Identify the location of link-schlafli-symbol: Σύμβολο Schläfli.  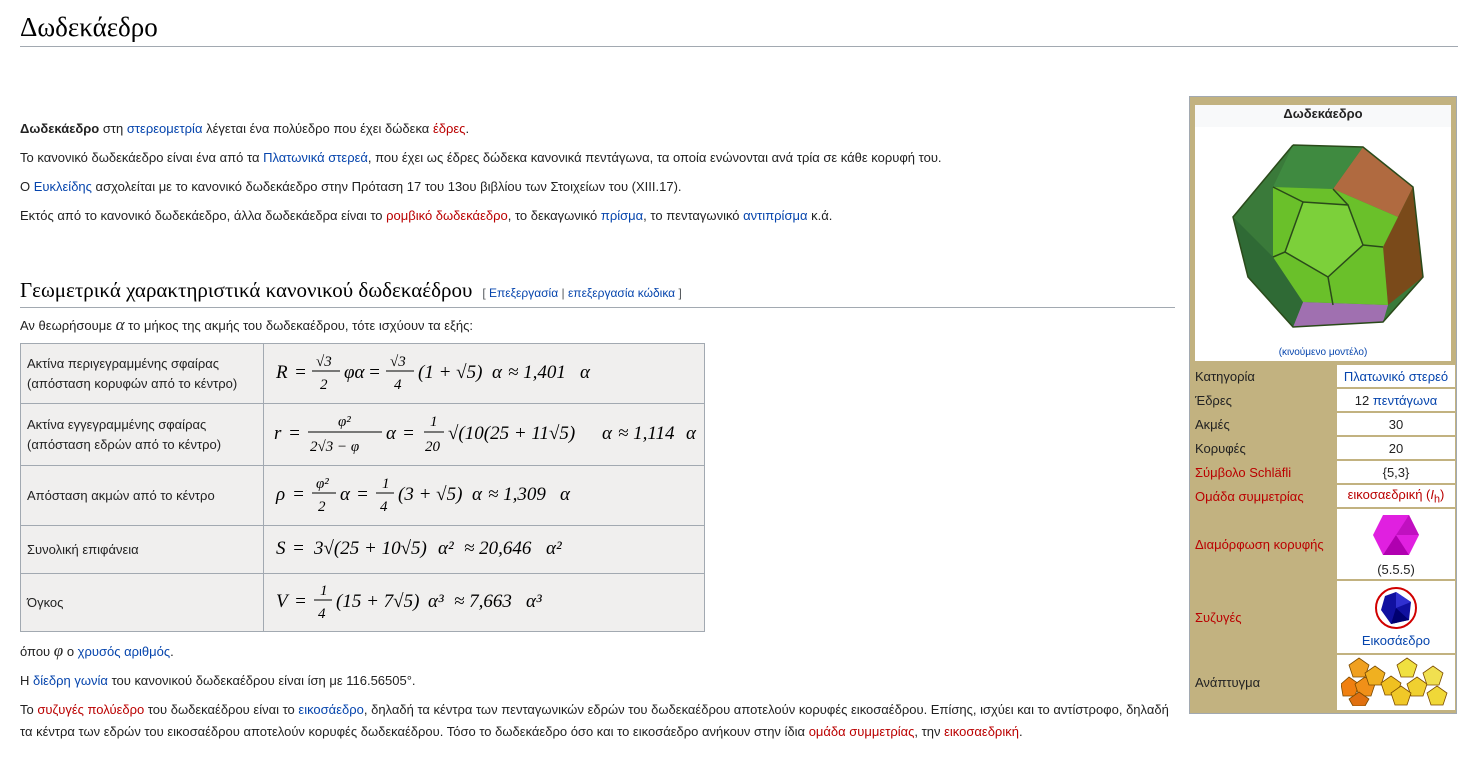
(1243, 472).